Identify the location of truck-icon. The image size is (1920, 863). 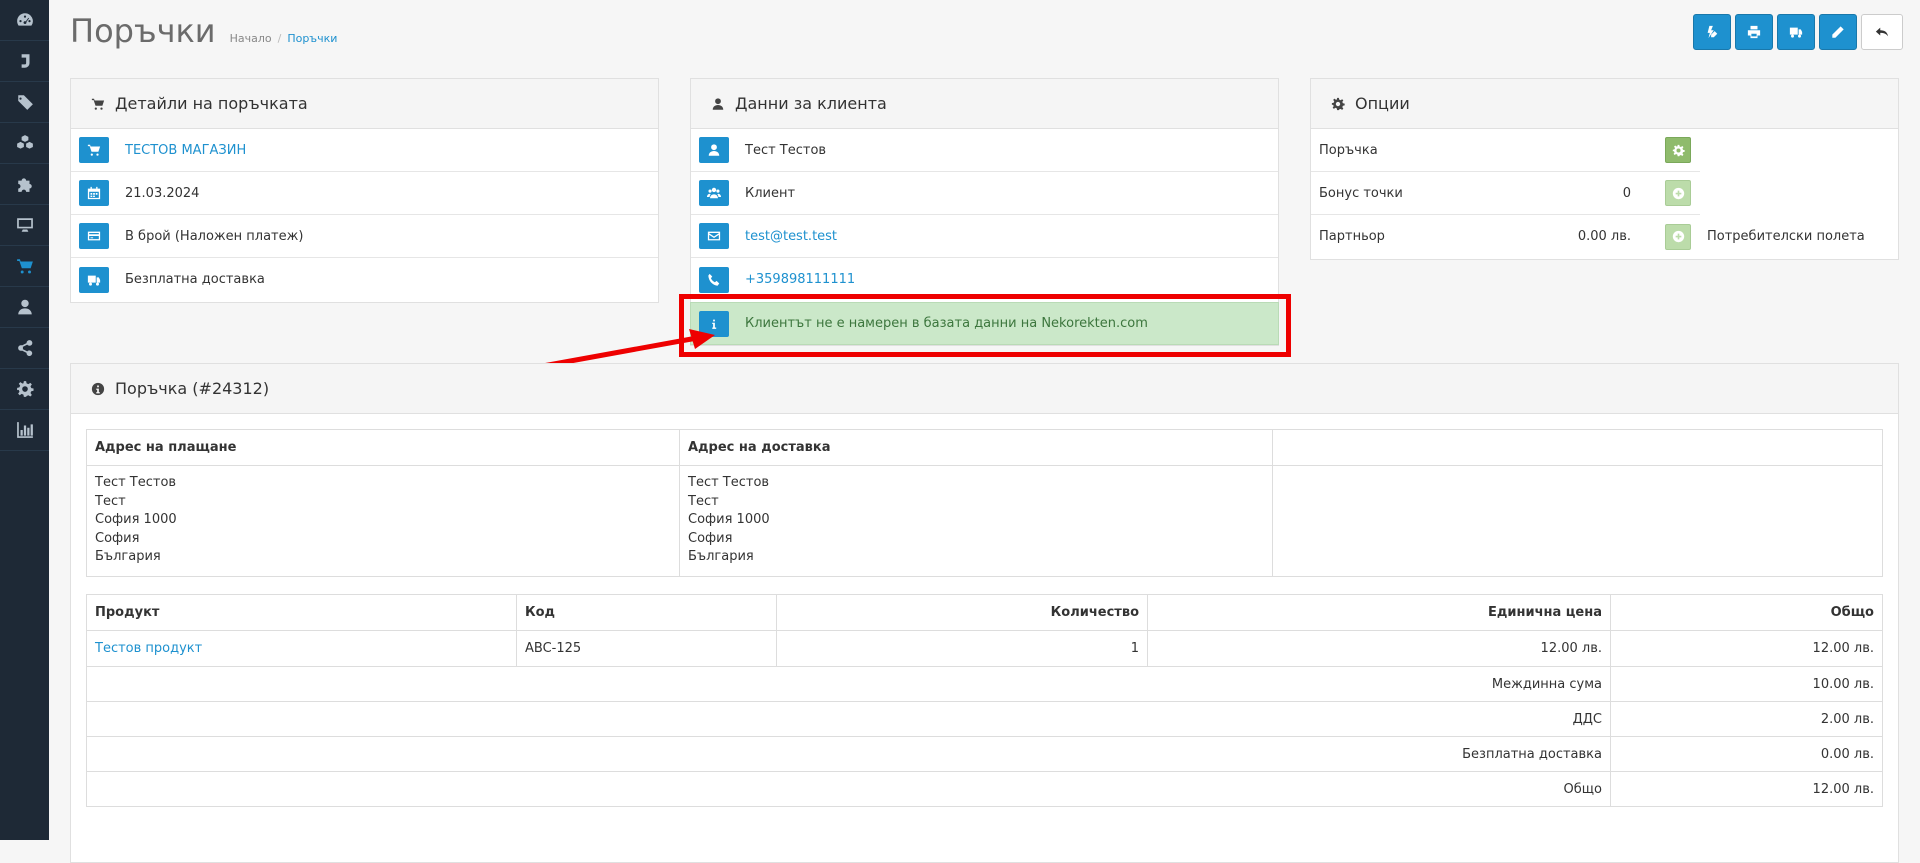
(1796, 32).